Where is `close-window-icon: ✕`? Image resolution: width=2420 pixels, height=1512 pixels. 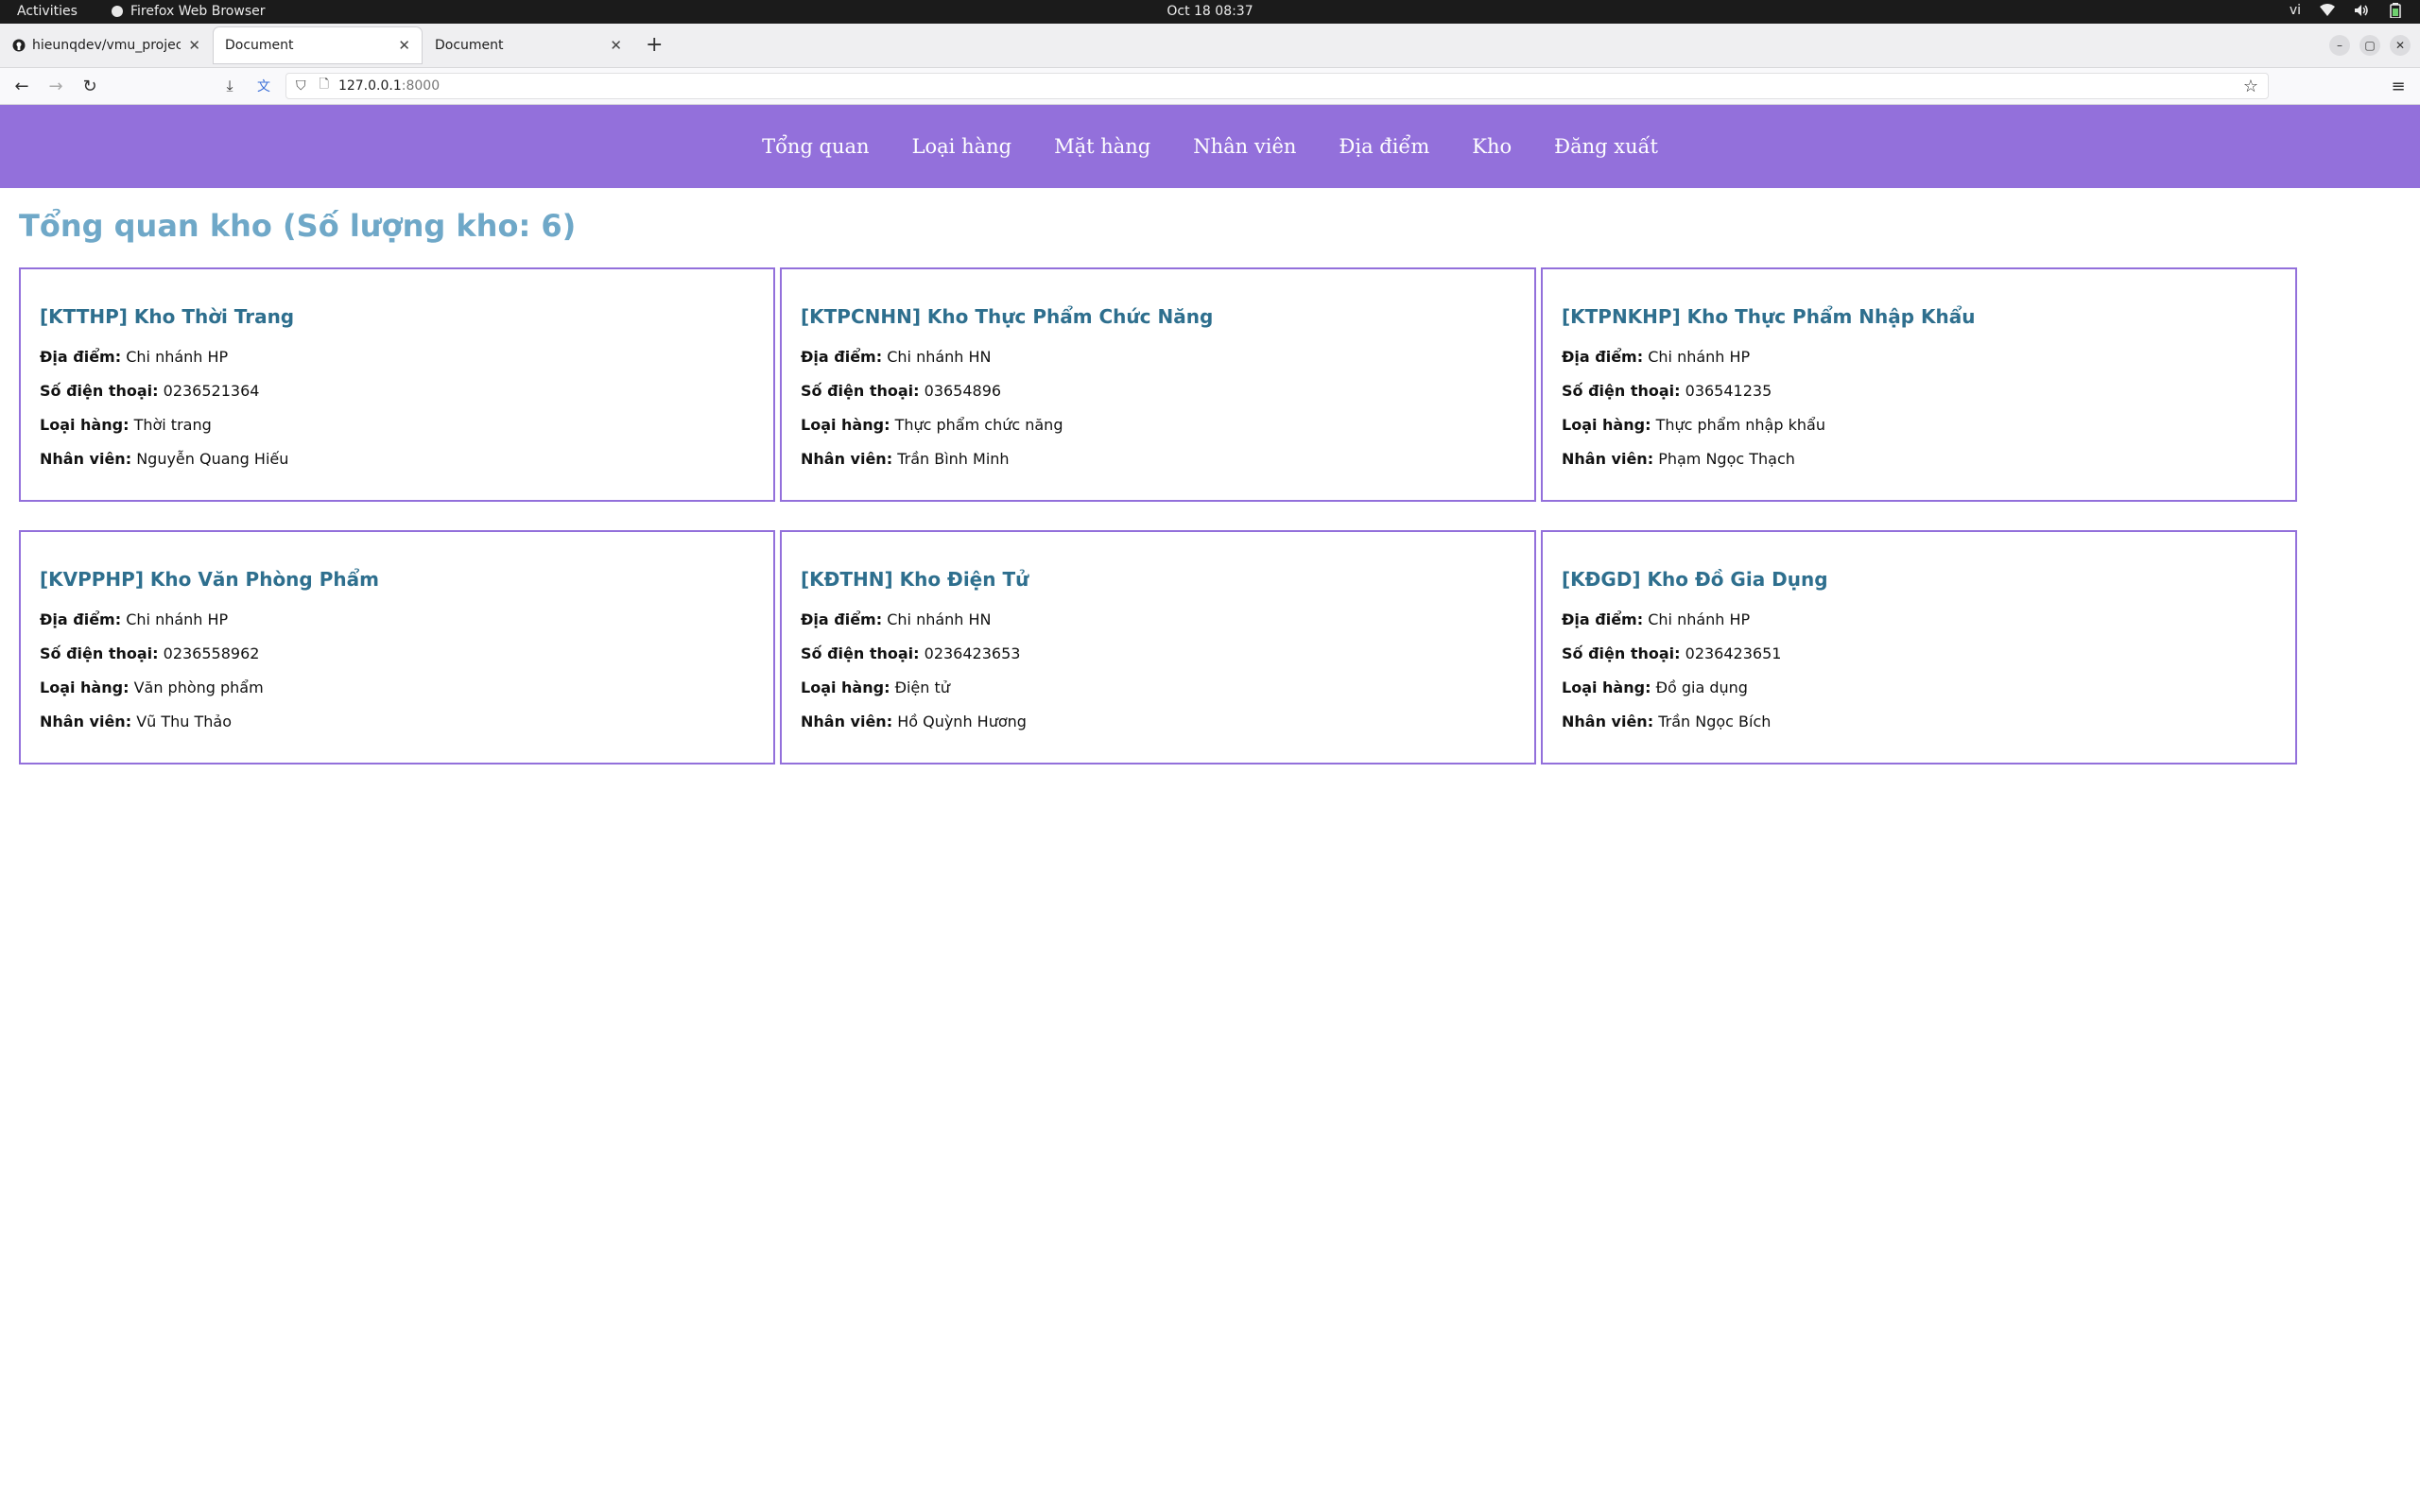
close-window-icon: ✕ is located at coordinates (2401, 45).